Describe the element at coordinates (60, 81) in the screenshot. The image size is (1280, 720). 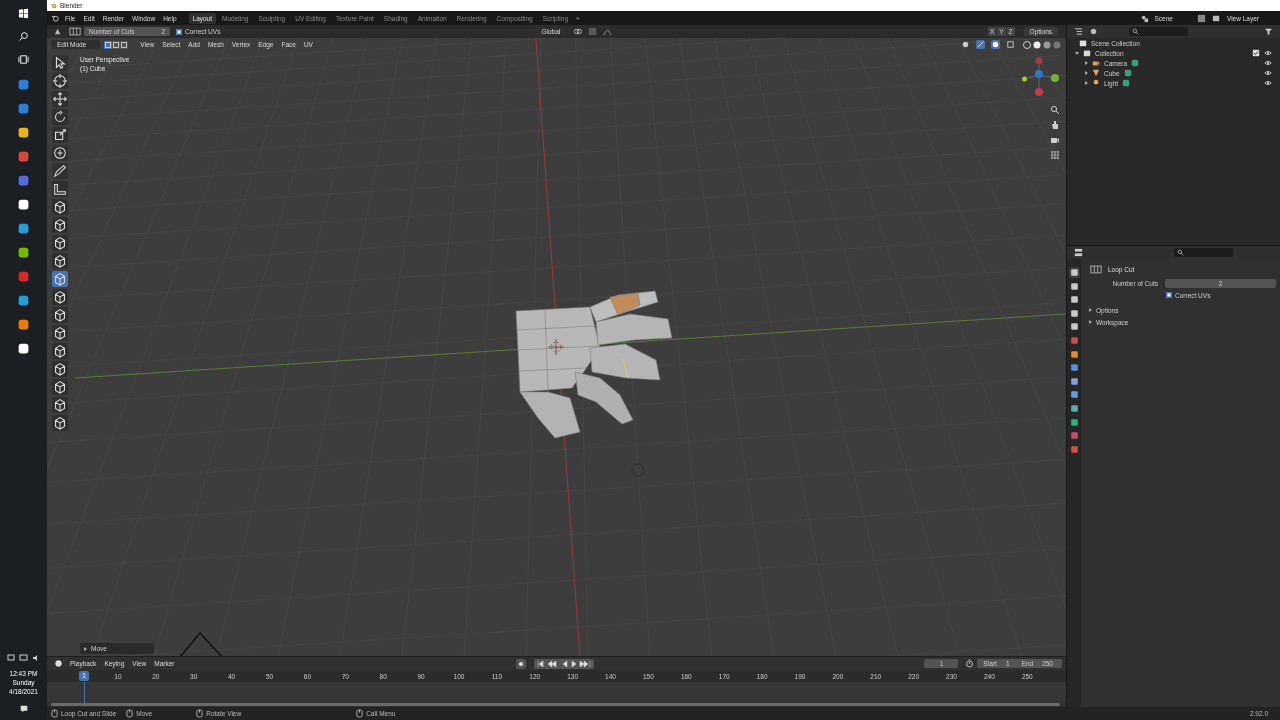
I see `cursor-icon` at that location.